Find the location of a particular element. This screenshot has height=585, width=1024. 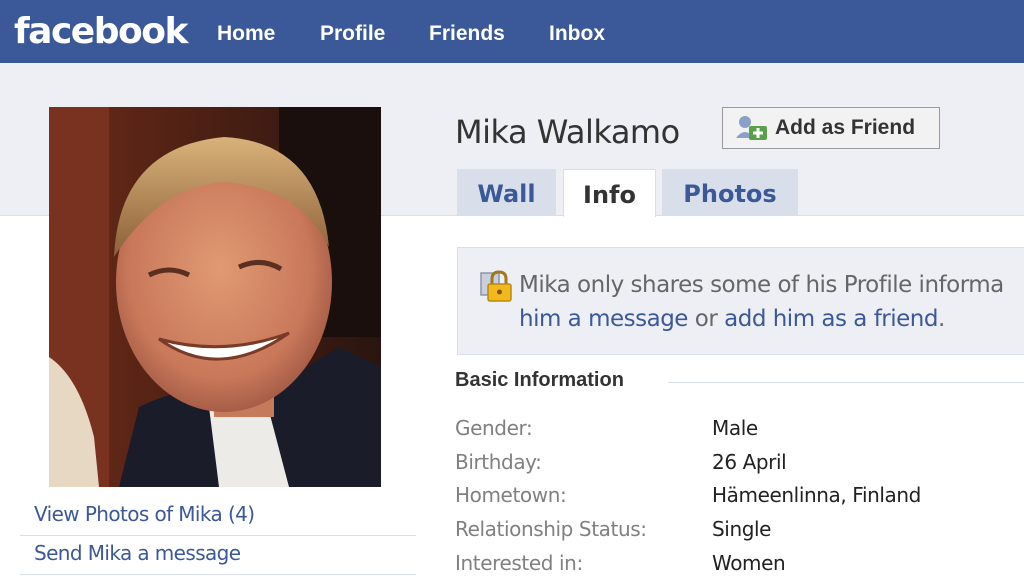

info-label: Relationship Status: is located at coordinates (551, 529).